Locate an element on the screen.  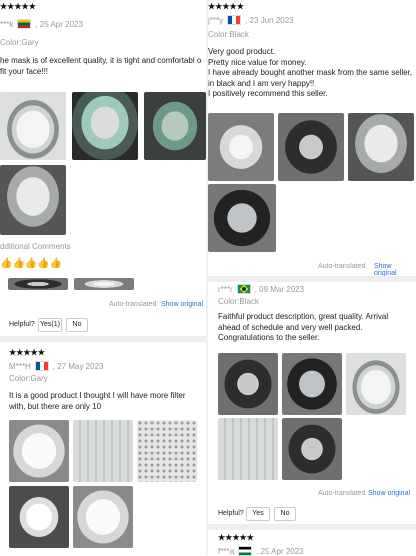
review-date: , 09 Mar 2023 is located at coordinates (279, 289).